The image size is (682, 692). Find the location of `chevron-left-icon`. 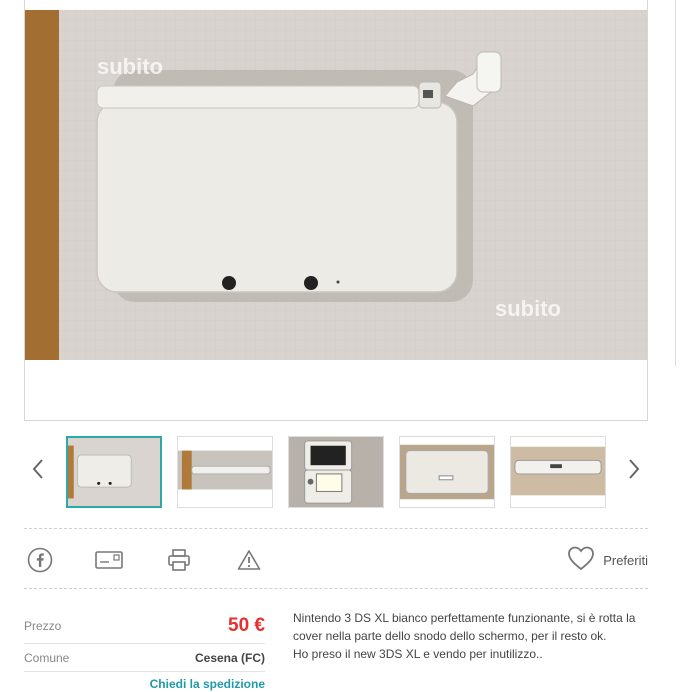

chevron-left-icon is located at coordinates (38, 469).